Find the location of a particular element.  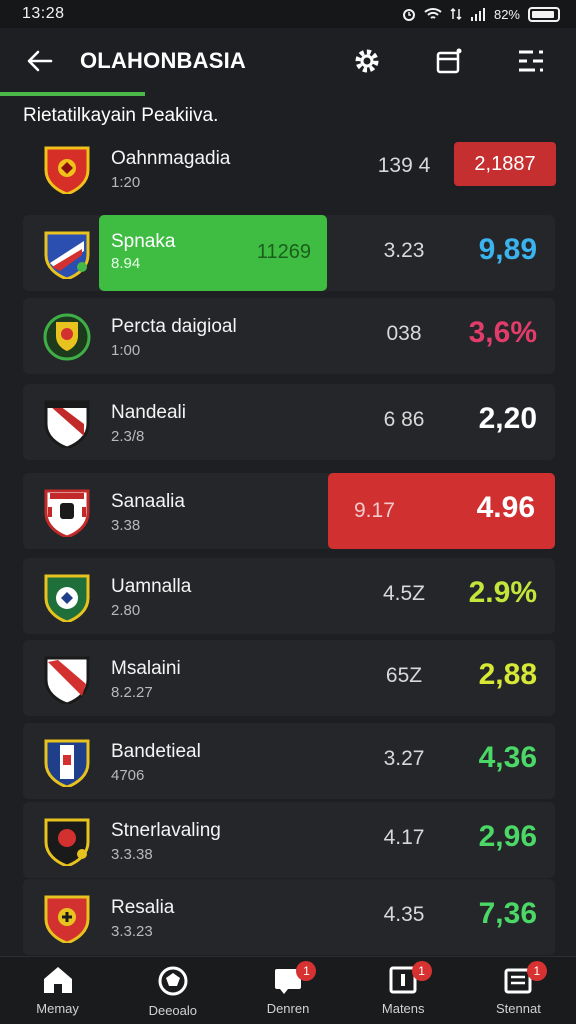

status-time: 13:28 is located at coordinates (43, 13).